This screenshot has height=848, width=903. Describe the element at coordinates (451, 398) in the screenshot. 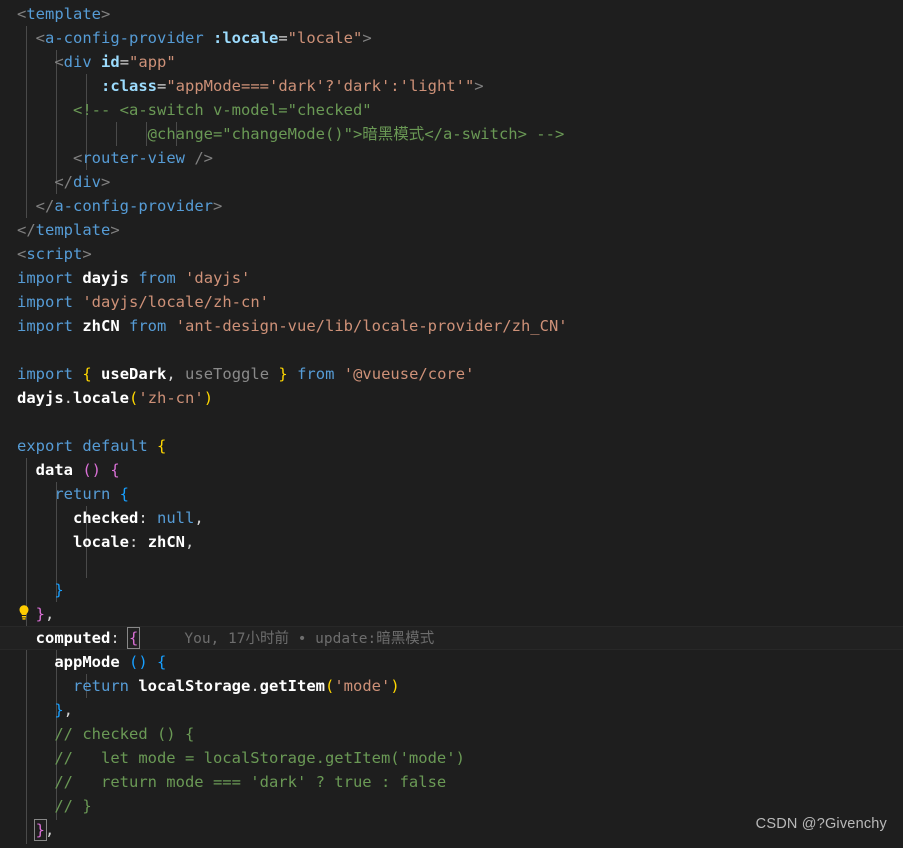

I see `code-line: dayjs.locale('zh-cn')` at that location.